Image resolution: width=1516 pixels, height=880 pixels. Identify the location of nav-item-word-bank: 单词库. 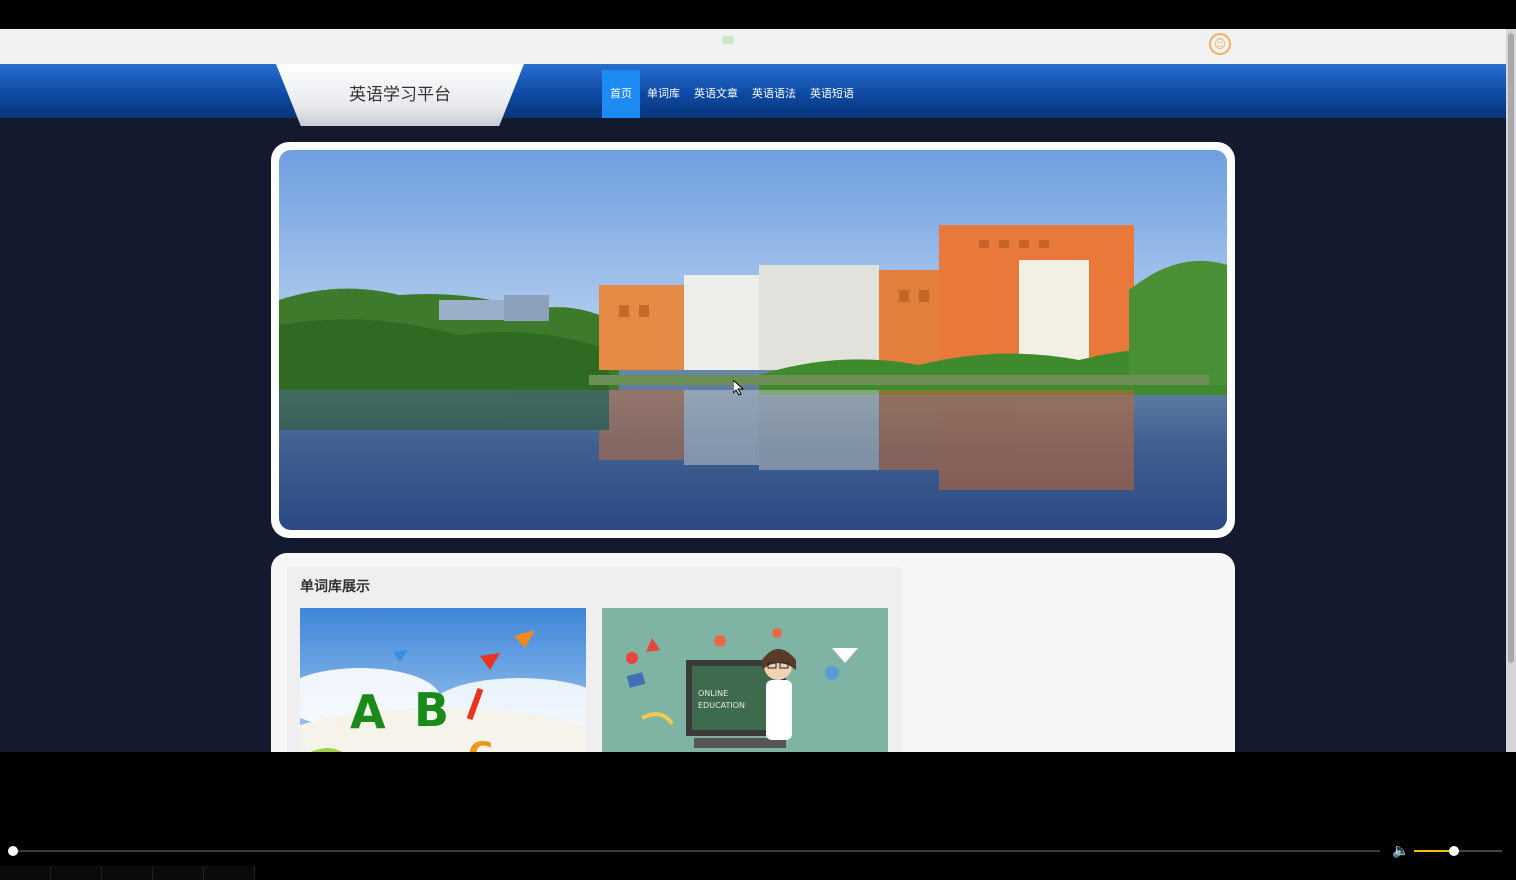
(663, 94).